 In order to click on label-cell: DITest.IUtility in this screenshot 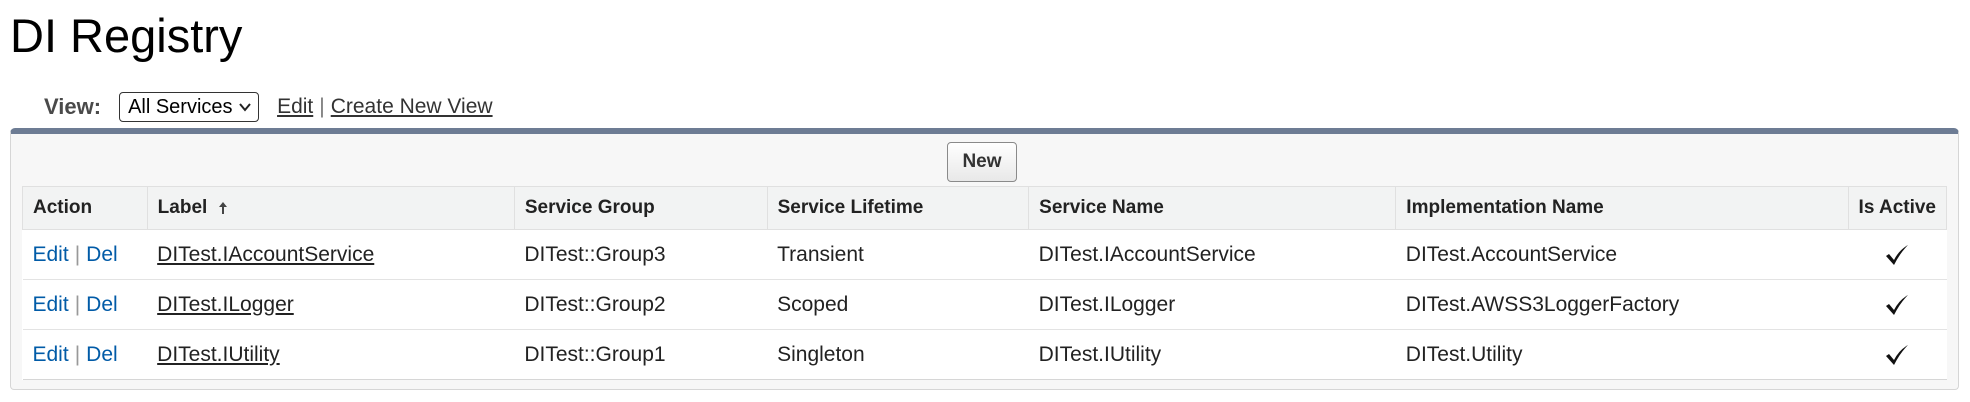, I will do `click(331, 354)`.